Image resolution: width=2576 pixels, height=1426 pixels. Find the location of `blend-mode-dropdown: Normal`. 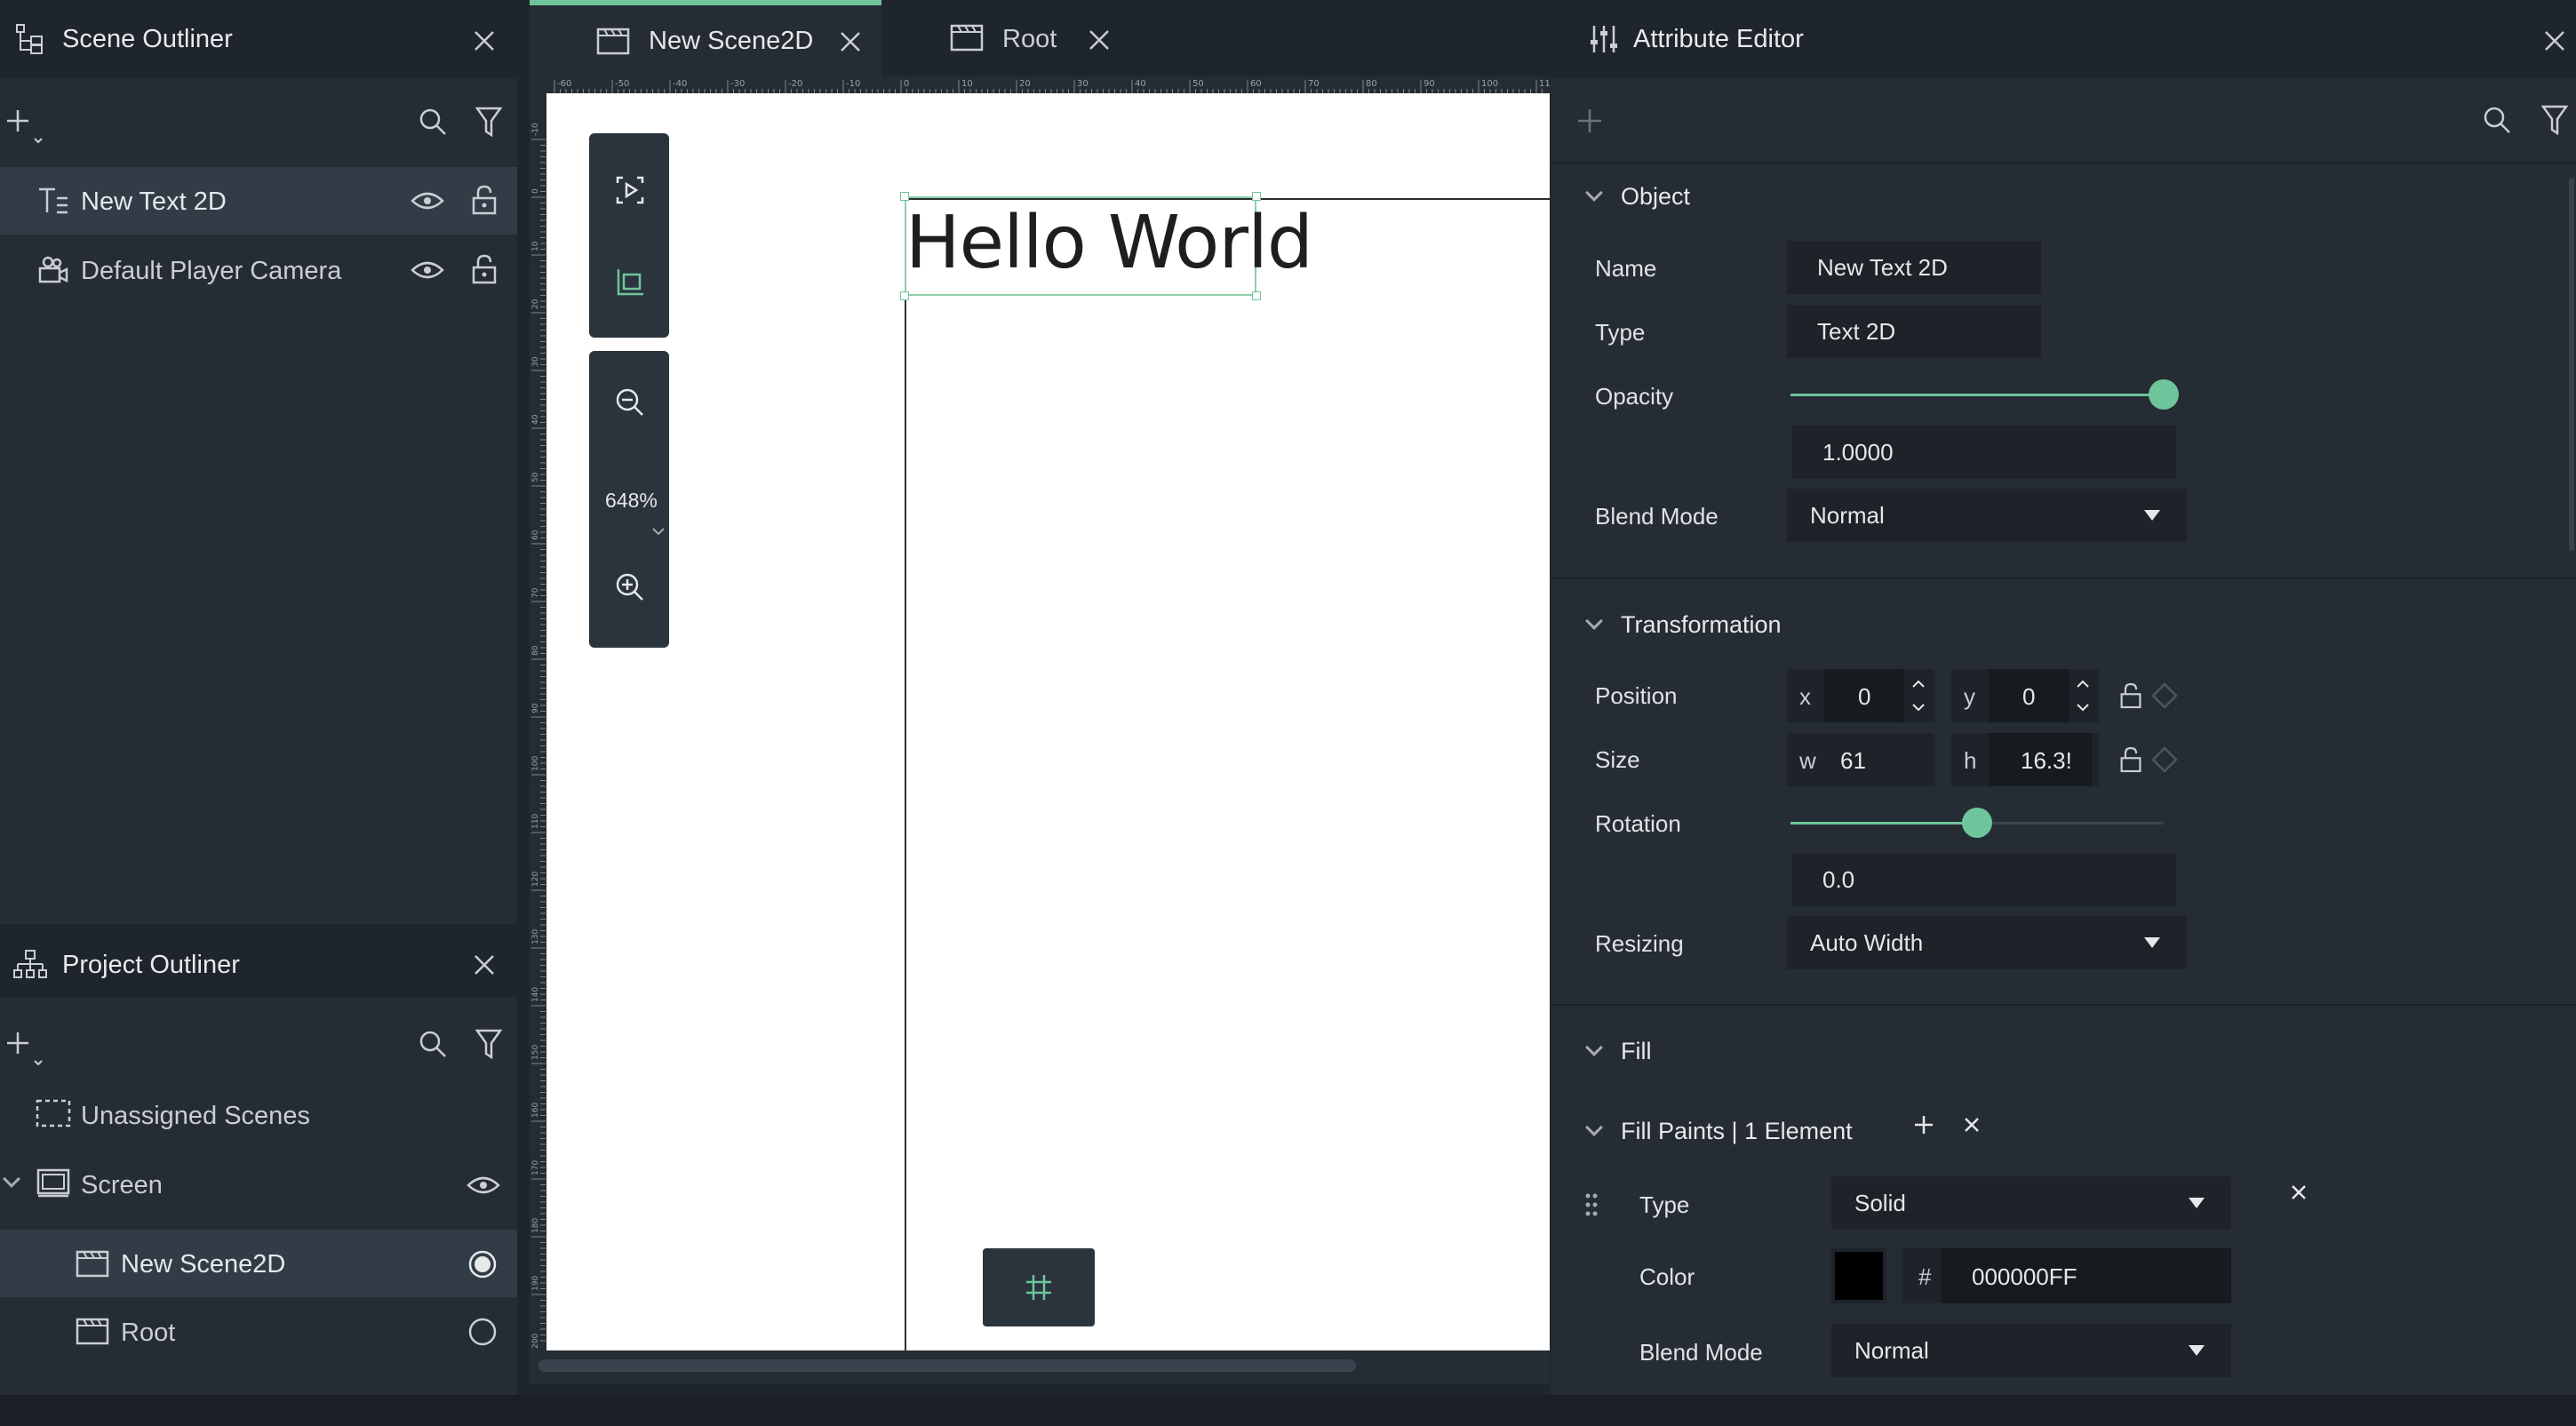

blend-mode-dropdown: Normal is located at coordinates (1987, 515).